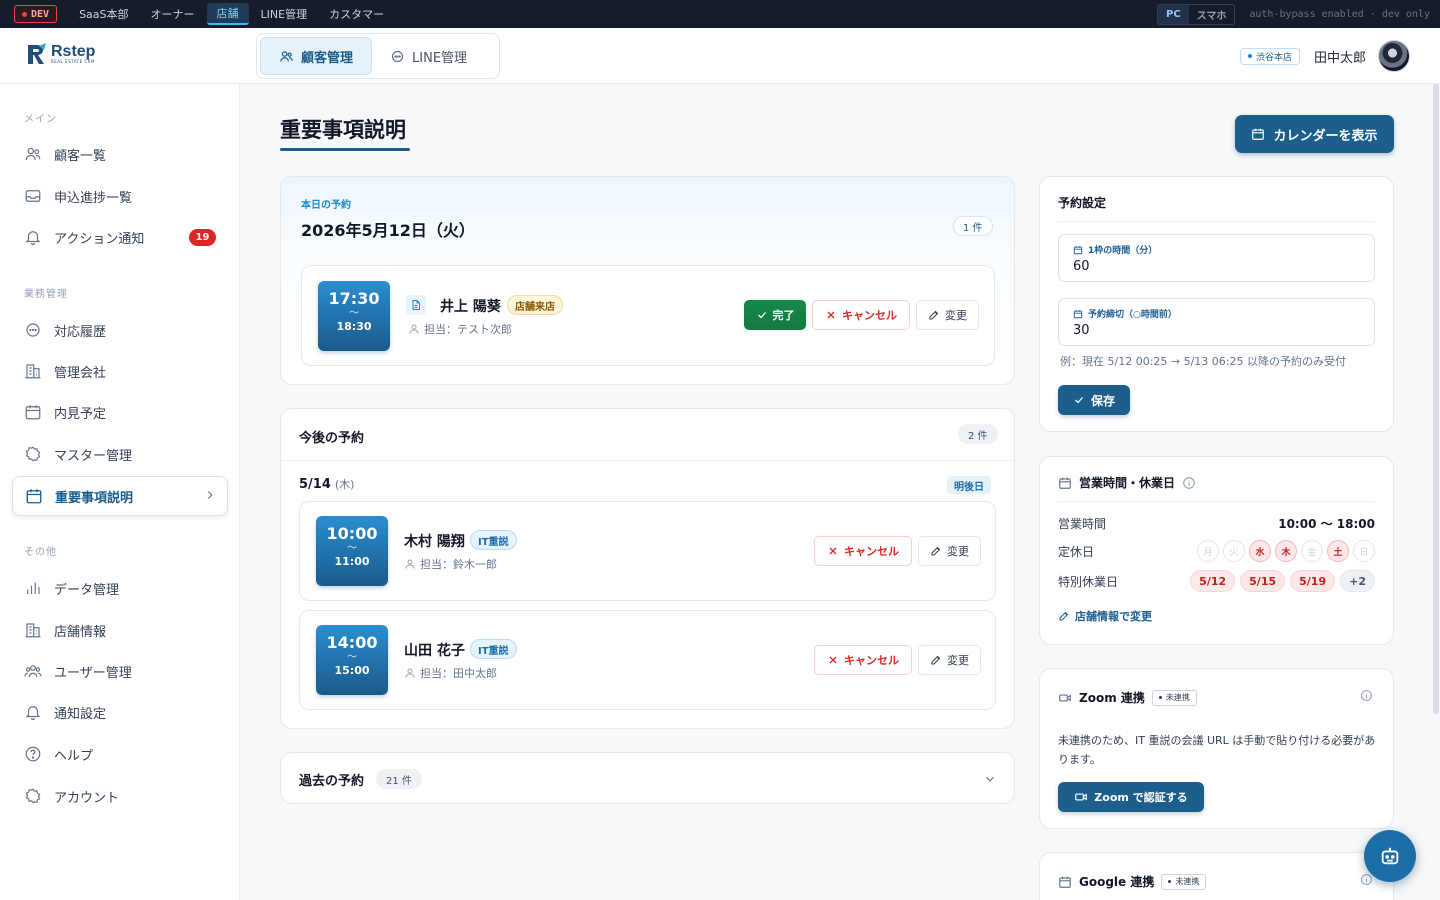  Describe the element at coordinates (647, 778) in the screenshot. I see `past-reservations-card: 過去の予約 21 件` at that location.